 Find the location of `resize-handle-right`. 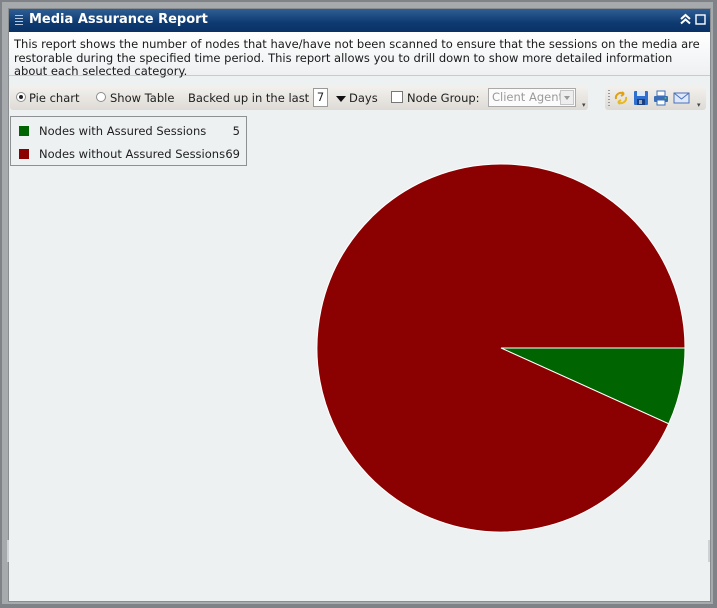

resize-handle-right is located at coordinates (709, 551).